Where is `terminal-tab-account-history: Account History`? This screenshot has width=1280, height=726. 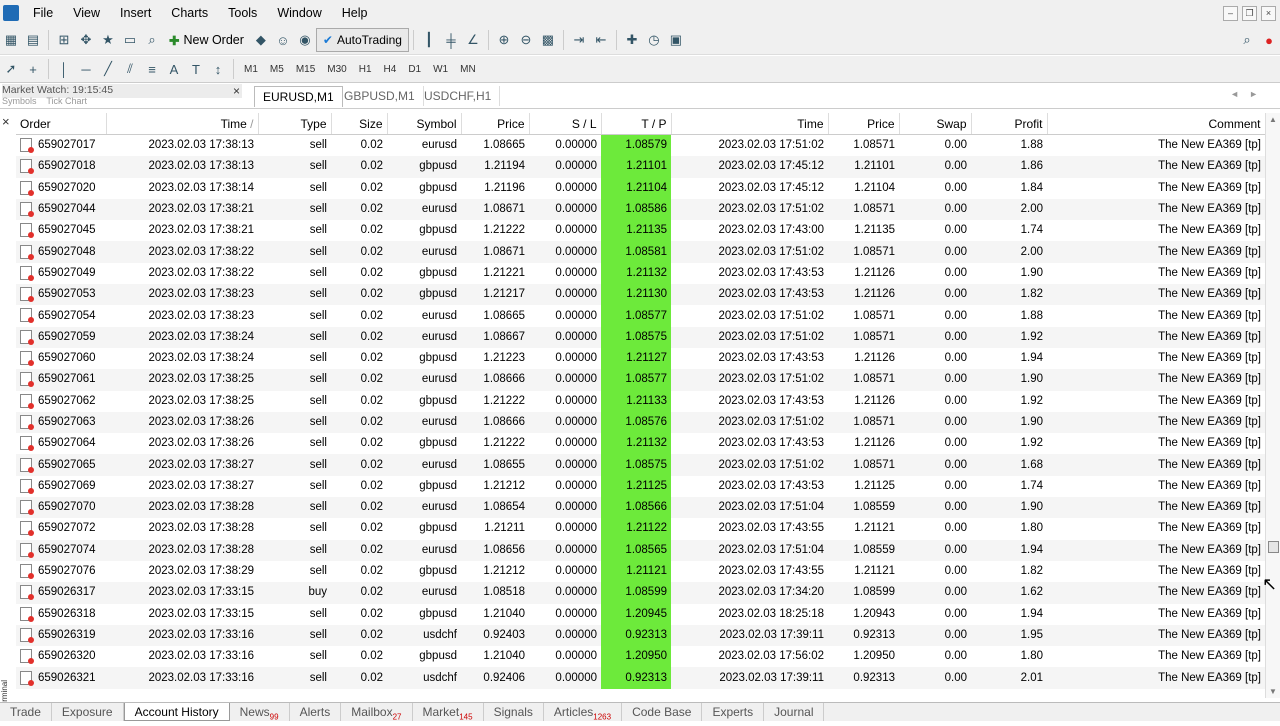 terminal-tab-account-history: Account History is located at coordinates (176, 712).